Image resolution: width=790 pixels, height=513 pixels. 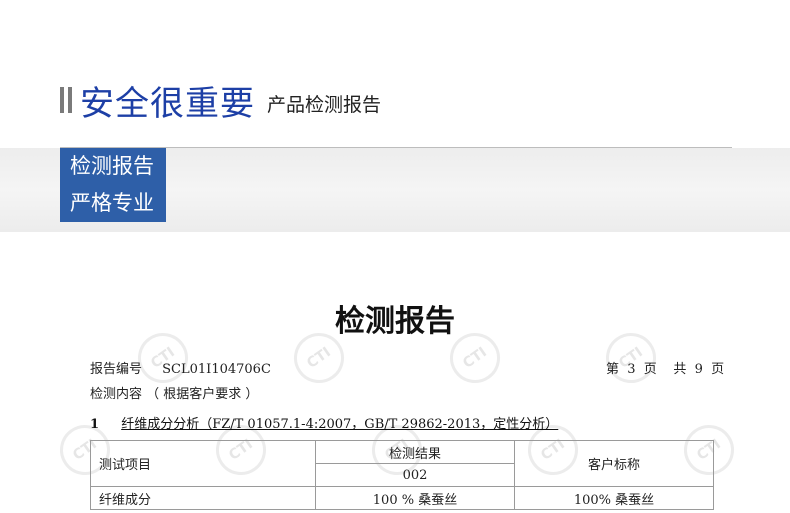 I want to click on report-number-label: 报告编号, so click(x=116, y=369).